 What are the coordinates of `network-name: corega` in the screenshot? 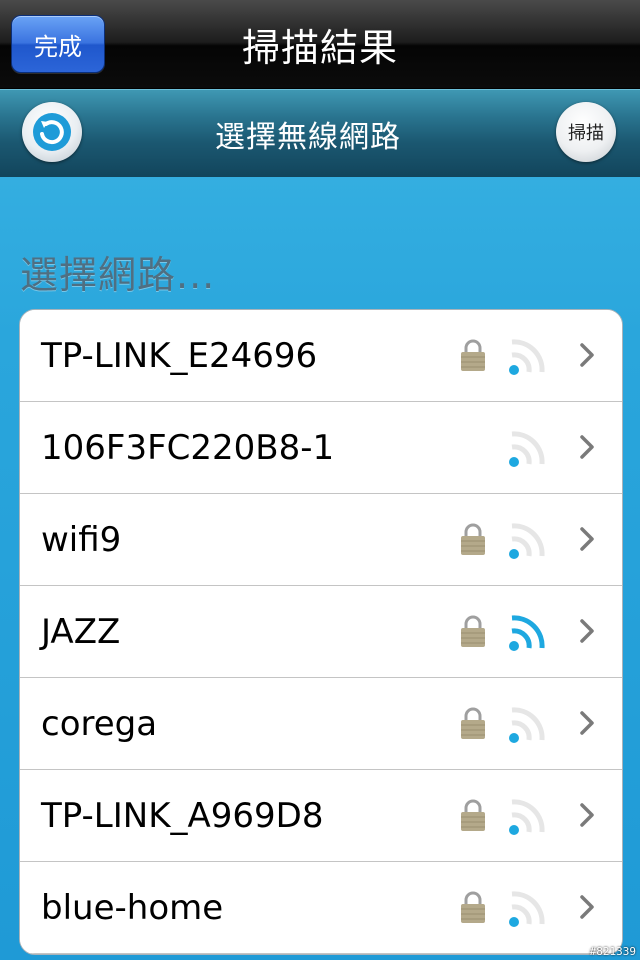 It's located at (99, 723).